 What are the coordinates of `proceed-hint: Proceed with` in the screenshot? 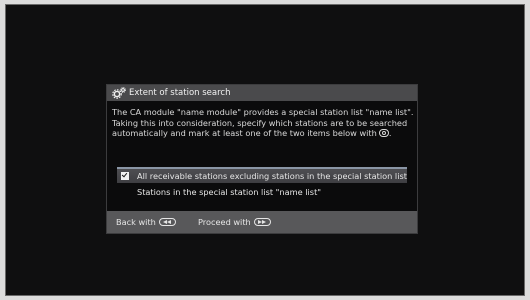 It's located at (234, 222).